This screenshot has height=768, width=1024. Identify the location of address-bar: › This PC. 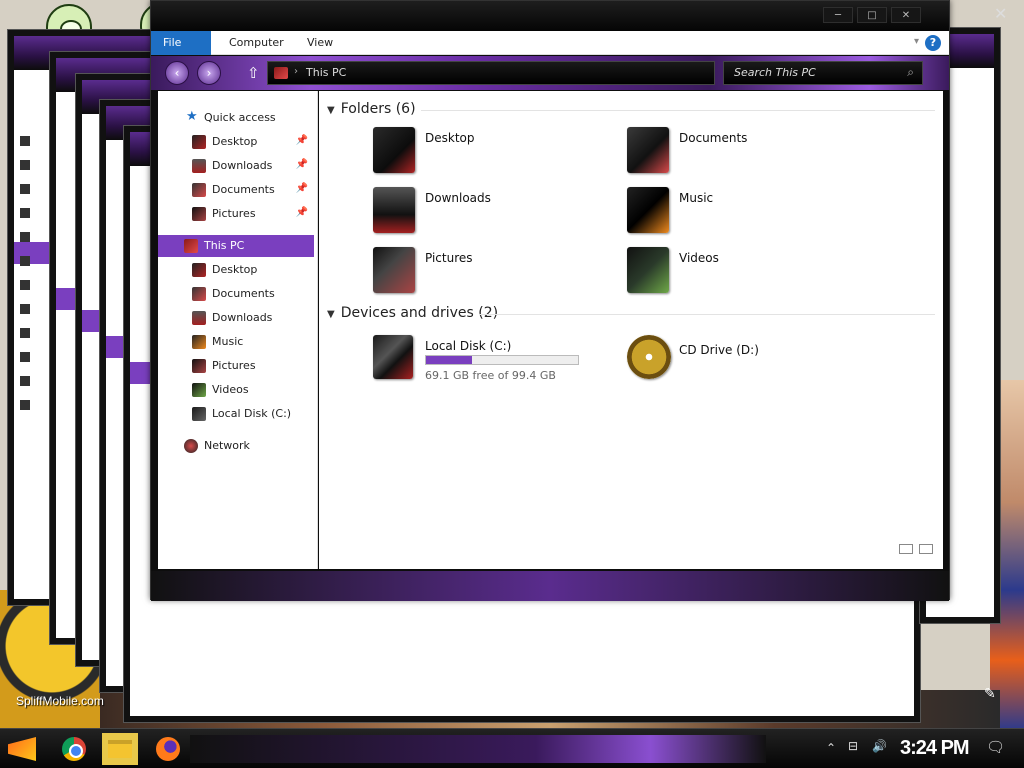
(491, 73).